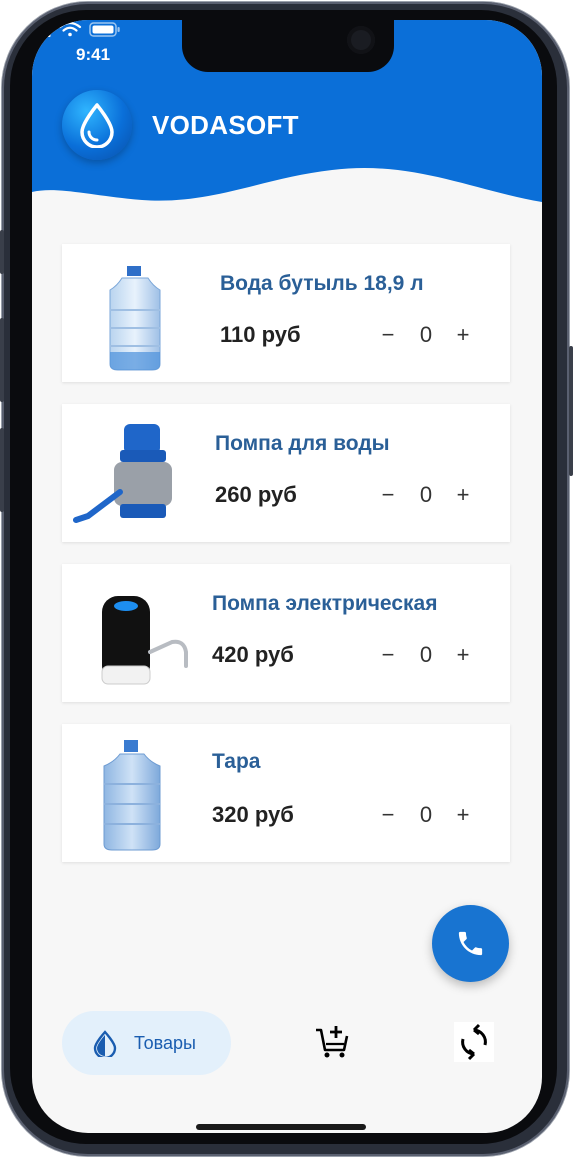 Image resolution: width=573 pixels, height=1160 pixels. Describe the element at coordinates (286, 313) in the screenshot. I see `product-card: Вода бутыль 18,9 л 110 руб − 0 +` at that location.